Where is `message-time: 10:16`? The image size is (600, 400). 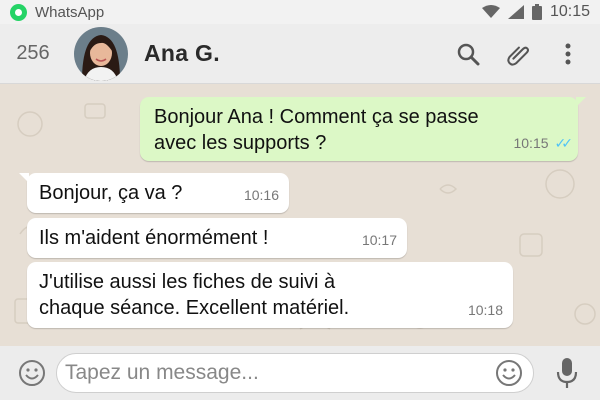 message-time: 10:16 is located at coordinates (261, 195).